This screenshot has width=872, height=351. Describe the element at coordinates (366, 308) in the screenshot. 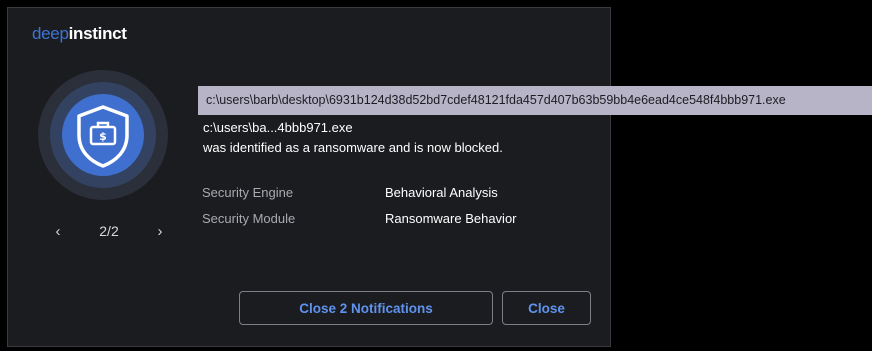

I see `close-all-notifications-button: Close 2 Notifications` at that location.